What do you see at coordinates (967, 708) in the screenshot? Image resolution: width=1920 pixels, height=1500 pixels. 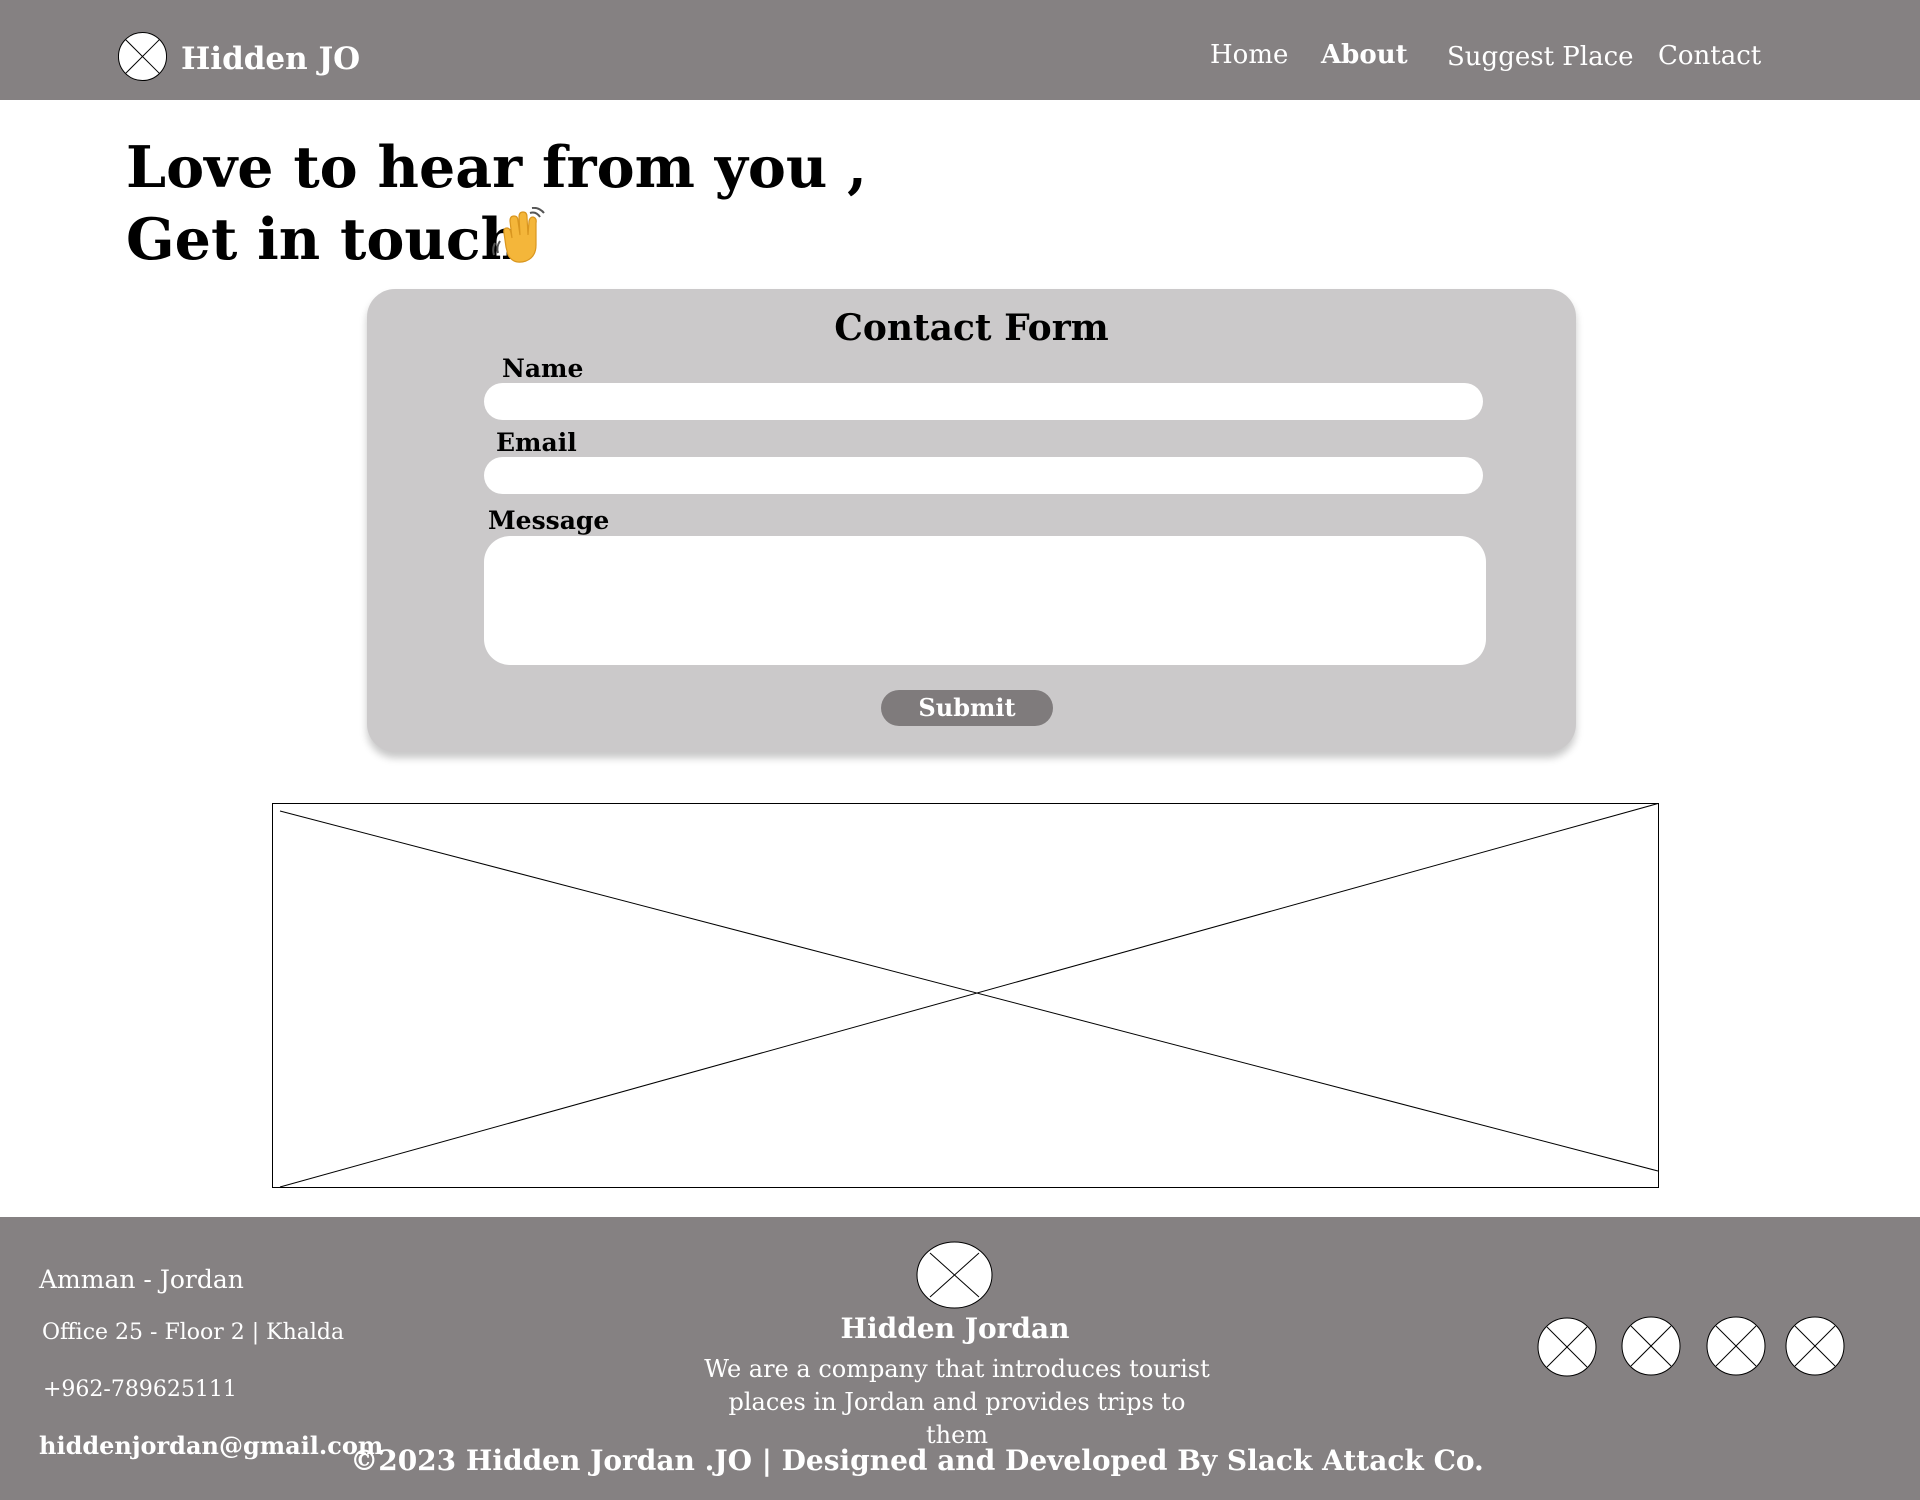 I see `submit-button: Submit` at bounding box center [967, 708].